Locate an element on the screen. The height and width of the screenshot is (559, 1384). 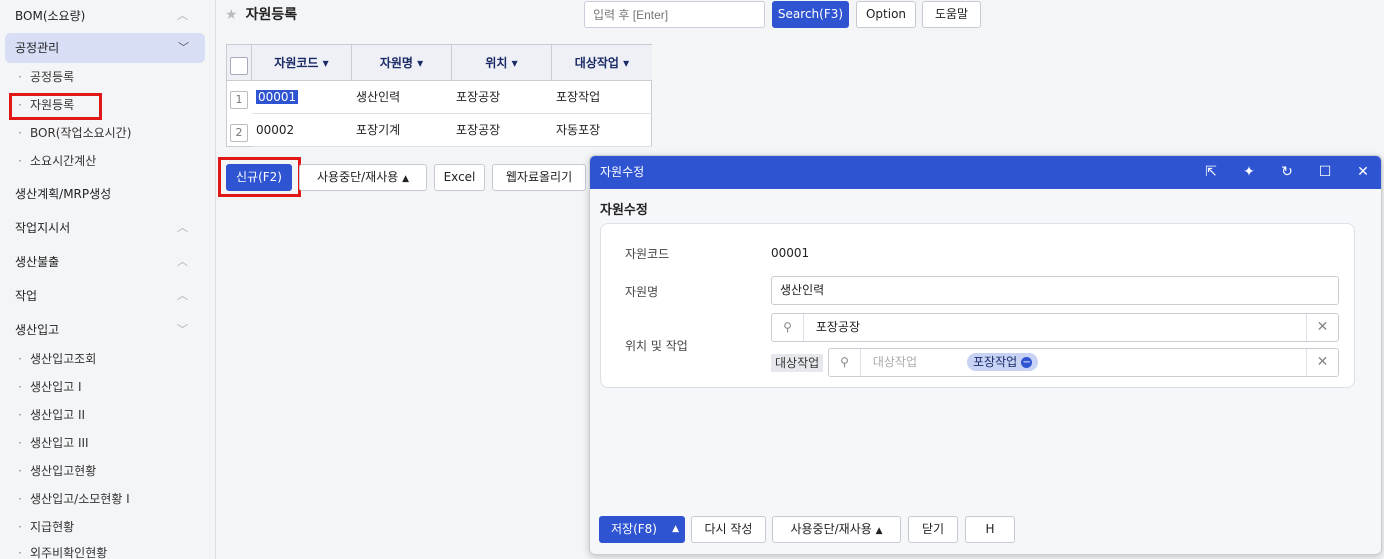
excel-button: Excel is located at coordinates (459, 177).